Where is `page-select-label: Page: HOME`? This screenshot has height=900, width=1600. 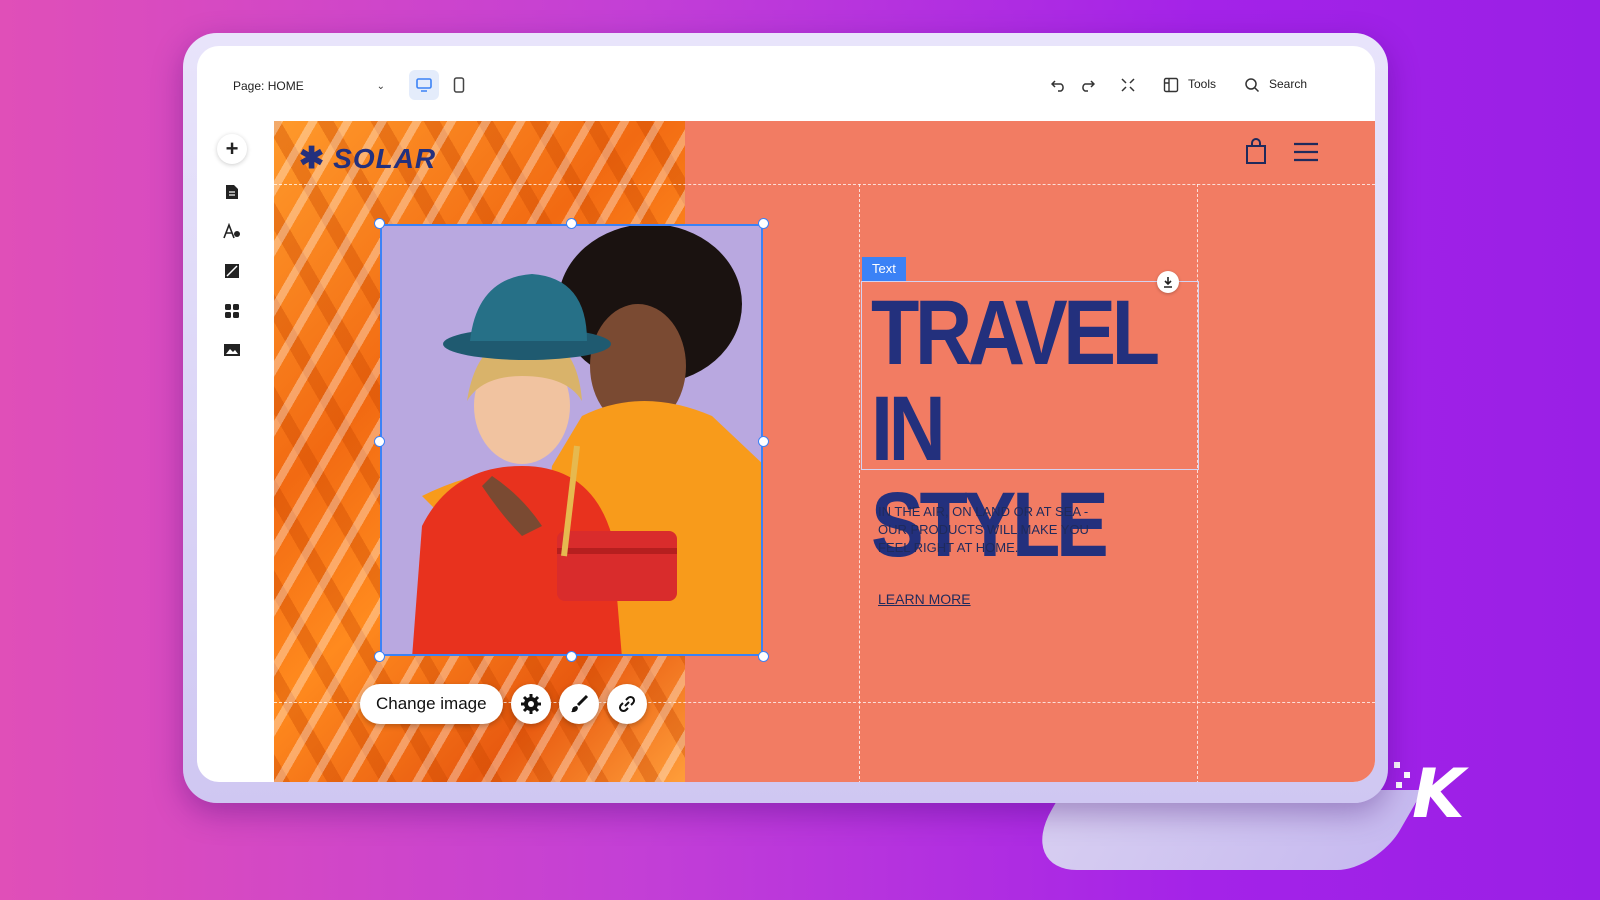
page-select-label: Page: HOME is located at coordinates (268, 86).